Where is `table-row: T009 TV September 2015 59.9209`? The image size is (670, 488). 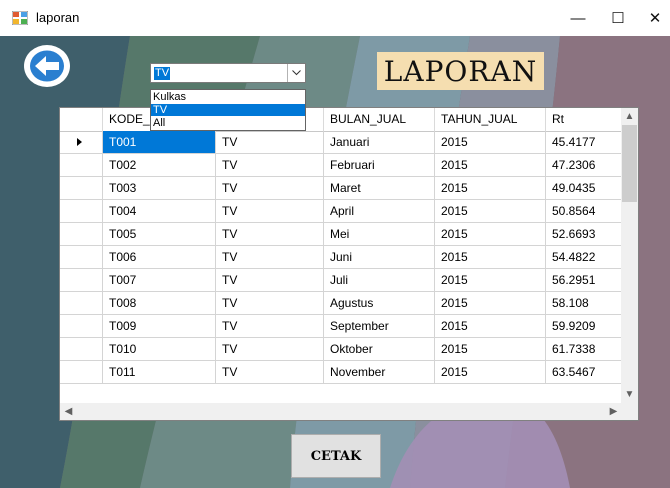 table-row: T009 TV September 2015 59.9209 is located at coordinates (341, 326).